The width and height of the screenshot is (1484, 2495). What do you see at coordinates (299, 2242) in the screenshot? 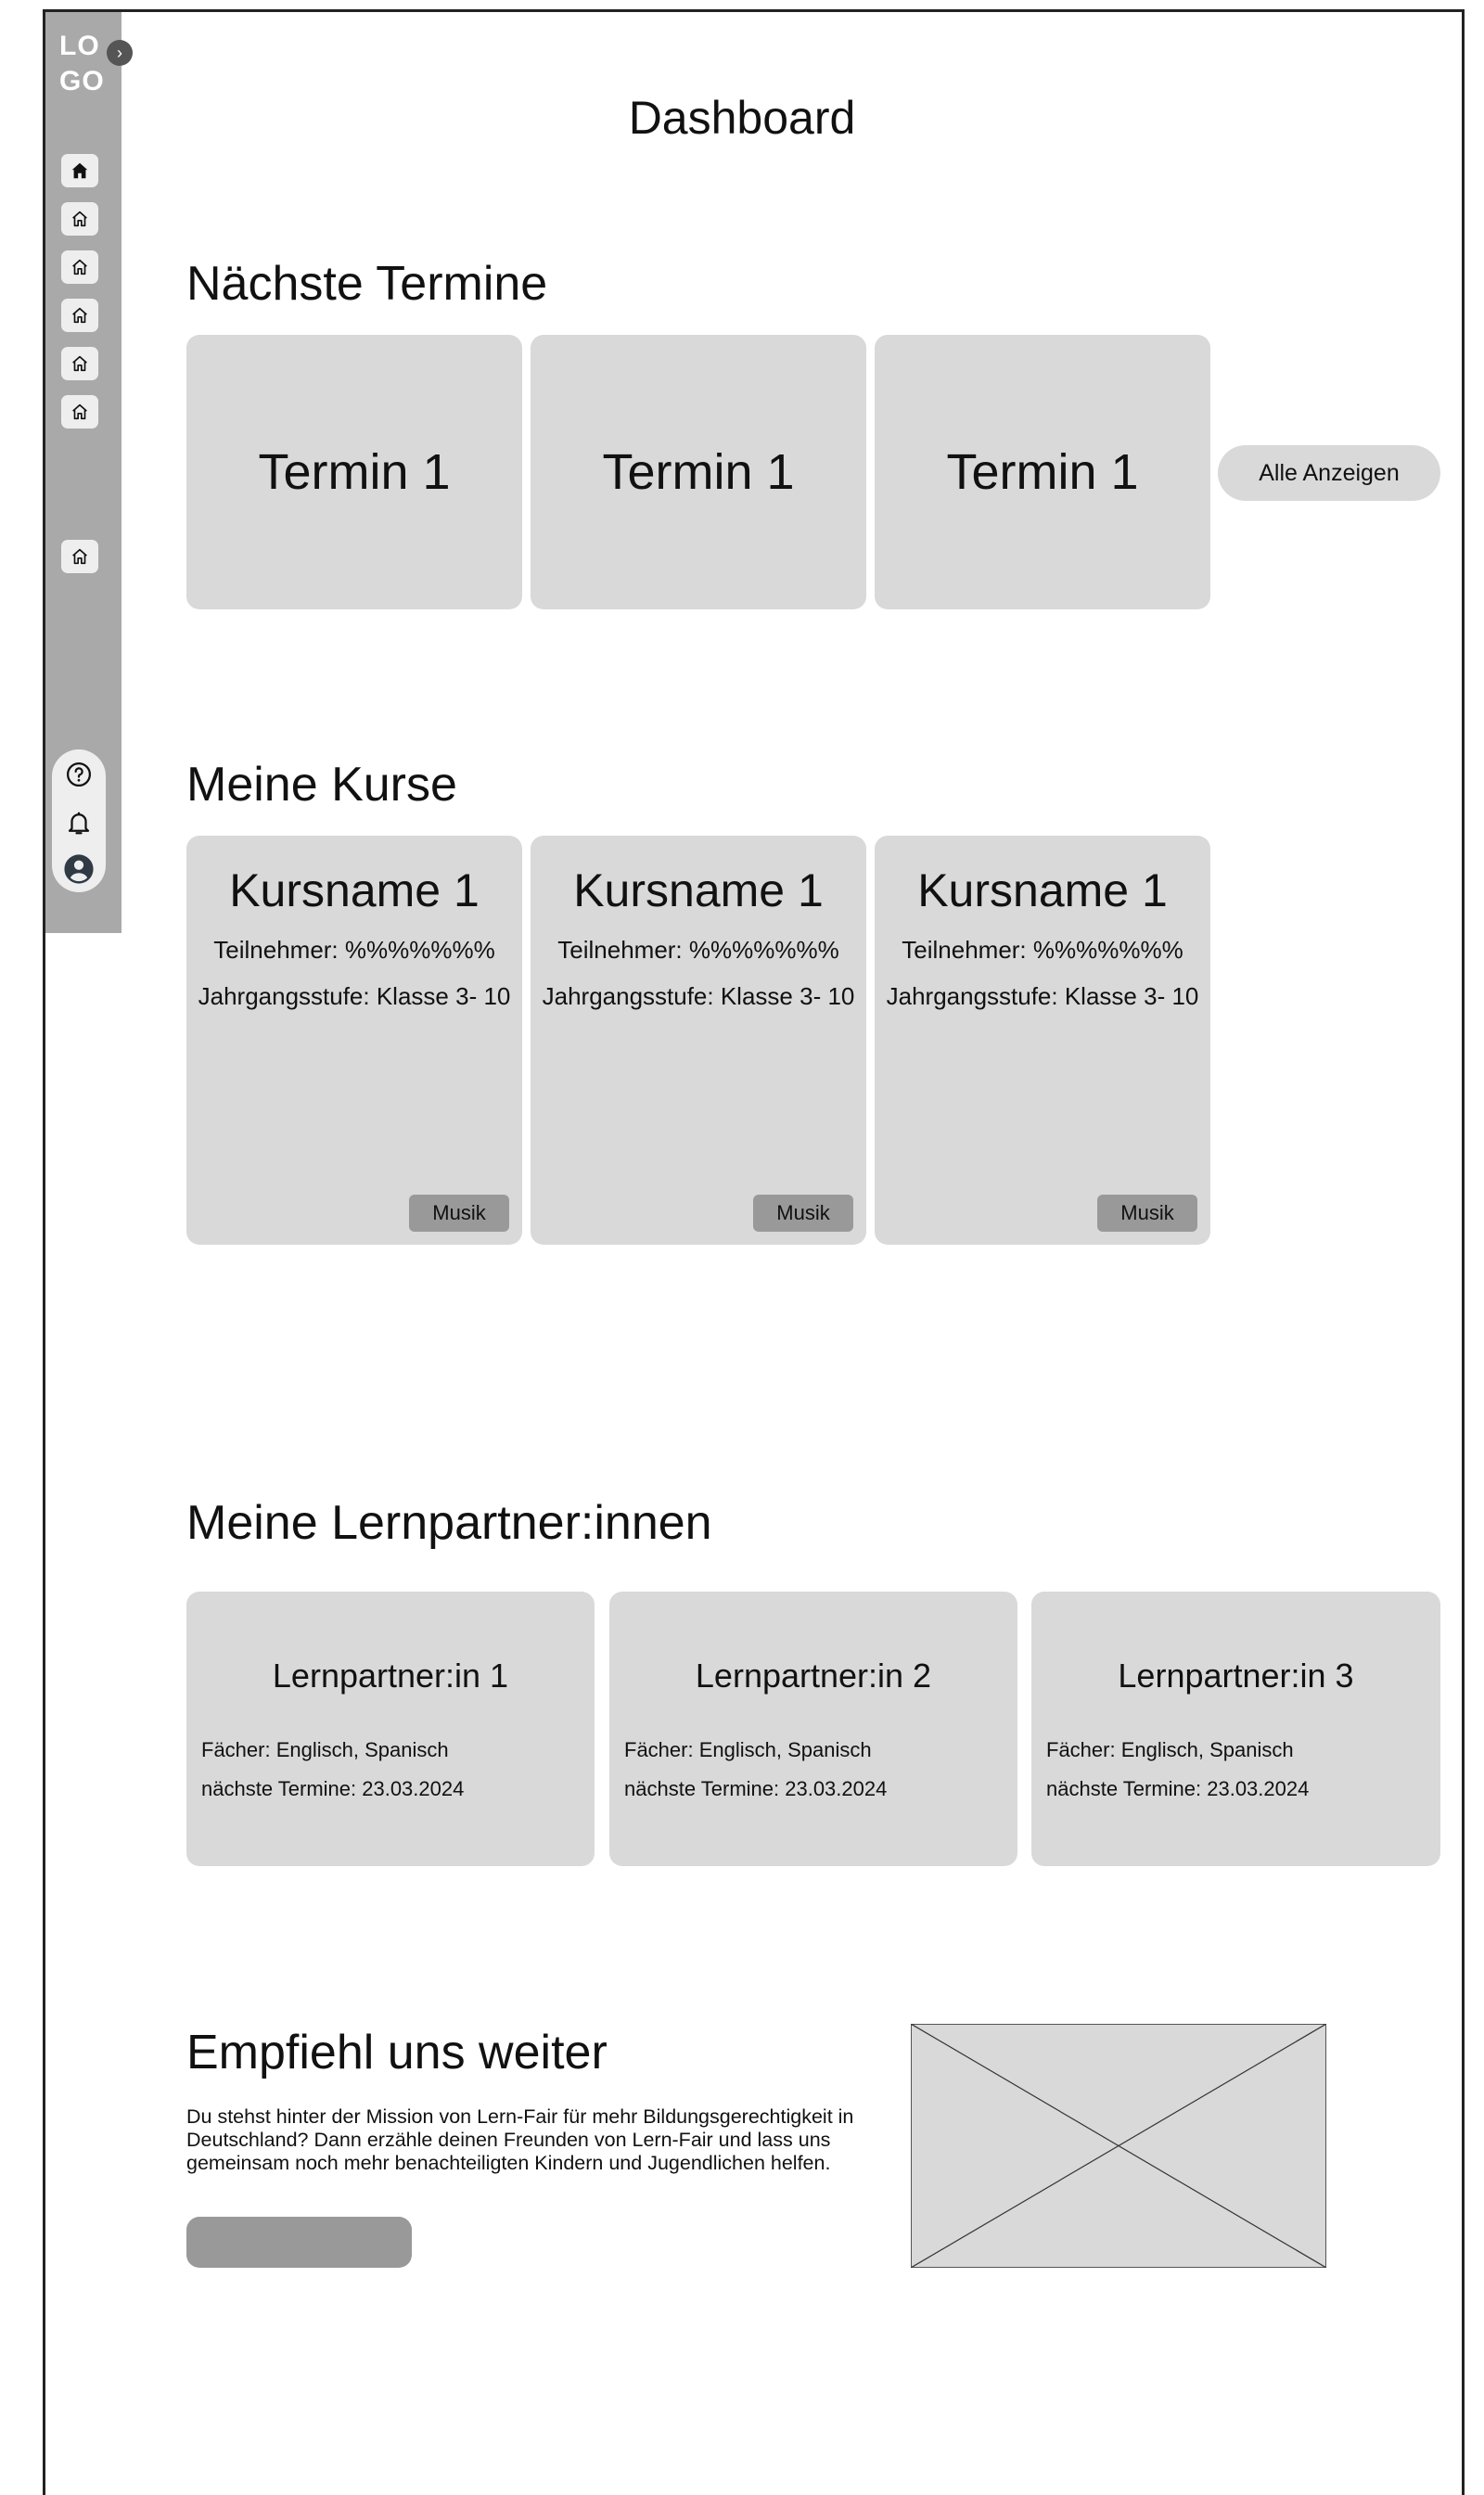
I see `recommend-button` at bounding box center [299, 2242].